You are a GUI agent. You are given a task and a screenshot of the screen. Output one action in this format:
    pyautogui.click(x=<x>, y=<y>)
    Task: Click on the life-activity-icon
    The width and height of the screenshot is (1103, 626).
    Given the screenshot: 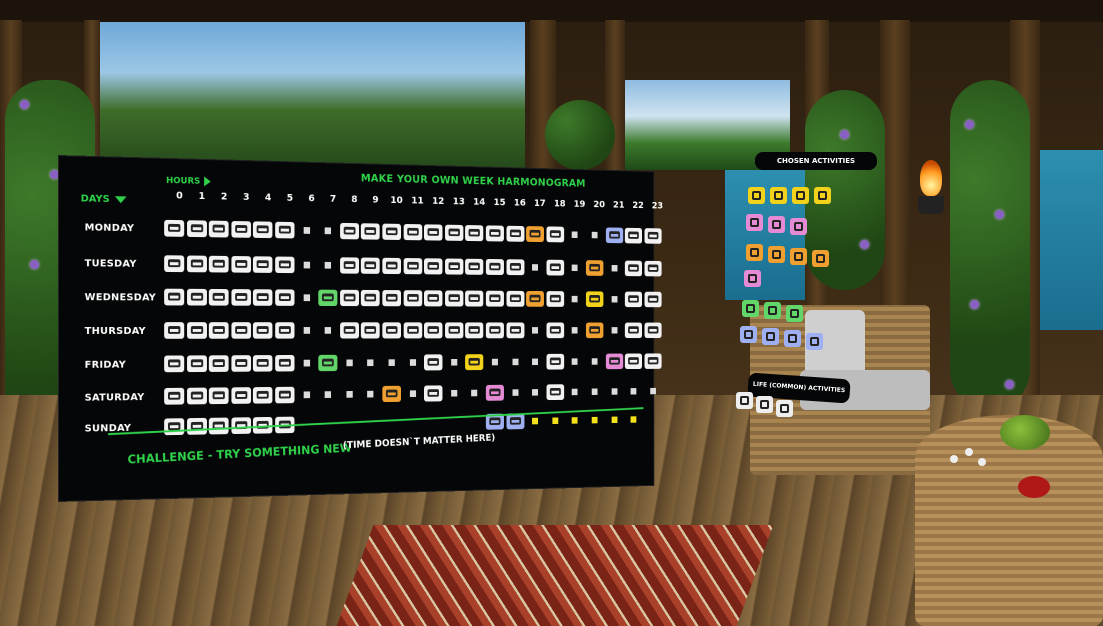 What is the action you would take?
    pyautogui.click(x=784, y=408)
    